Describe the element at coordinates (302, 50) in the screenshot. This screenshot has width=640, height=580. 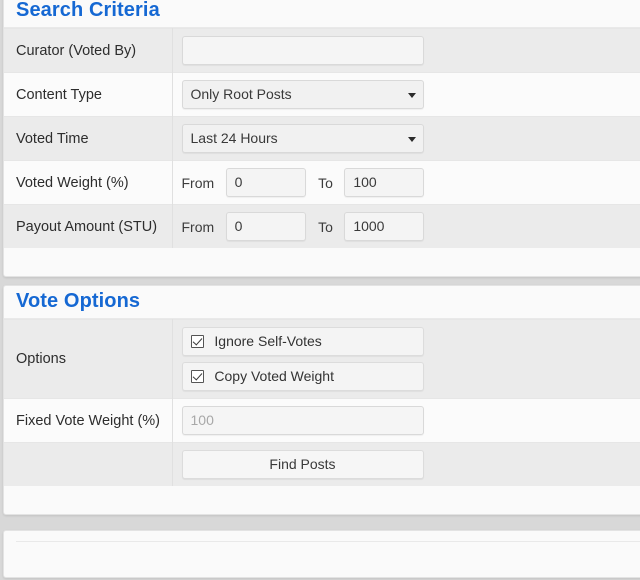
I see `curator-input` at that location.